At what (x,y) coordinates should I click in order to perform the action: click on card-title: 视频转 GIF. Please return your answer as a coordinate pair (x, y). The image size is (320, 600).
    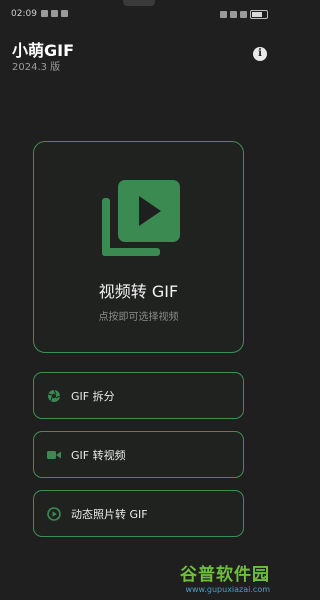
    Looking at the image, I should click on (138, 291).